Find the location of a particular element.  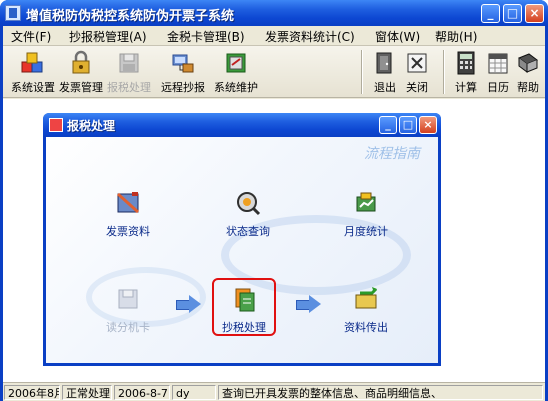

calendar-icon is located at coordinates (498, 63).